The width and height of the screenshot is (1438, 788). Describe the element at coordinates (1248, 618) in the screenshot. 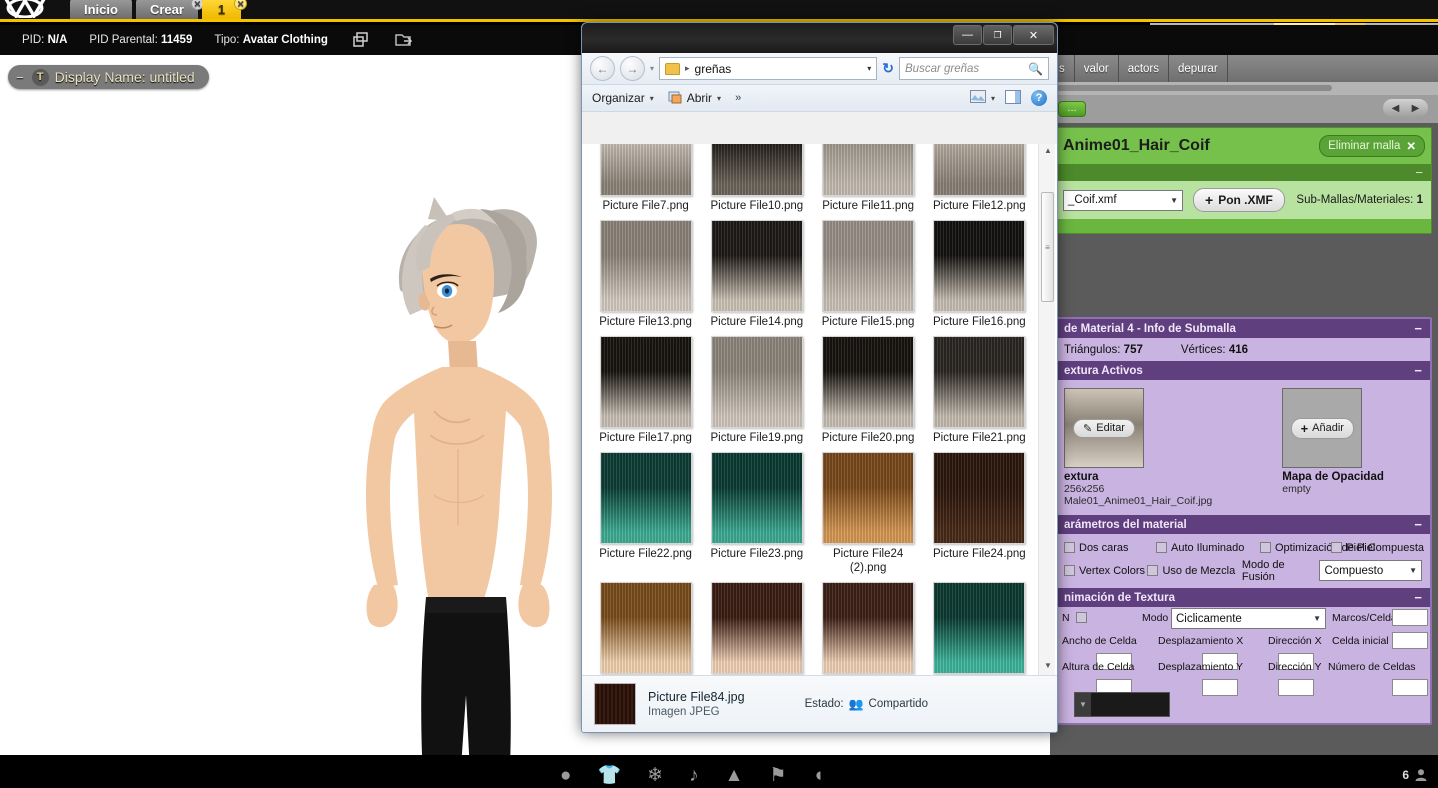

I see `anim-mode-select: Ciclicamente ▼` at that location.